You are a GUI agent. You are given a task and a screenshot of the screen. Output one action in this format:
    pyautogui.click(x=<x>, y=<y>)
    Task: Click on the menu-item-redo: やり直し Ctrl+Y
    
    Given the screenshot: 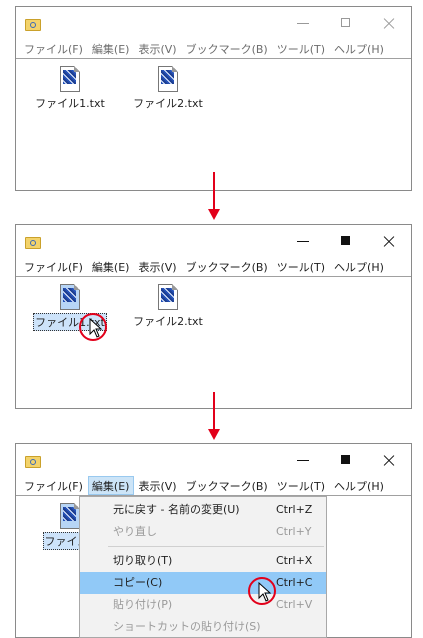 What is the action you would take?
    pyautogui.click(x=203, y=532)
    